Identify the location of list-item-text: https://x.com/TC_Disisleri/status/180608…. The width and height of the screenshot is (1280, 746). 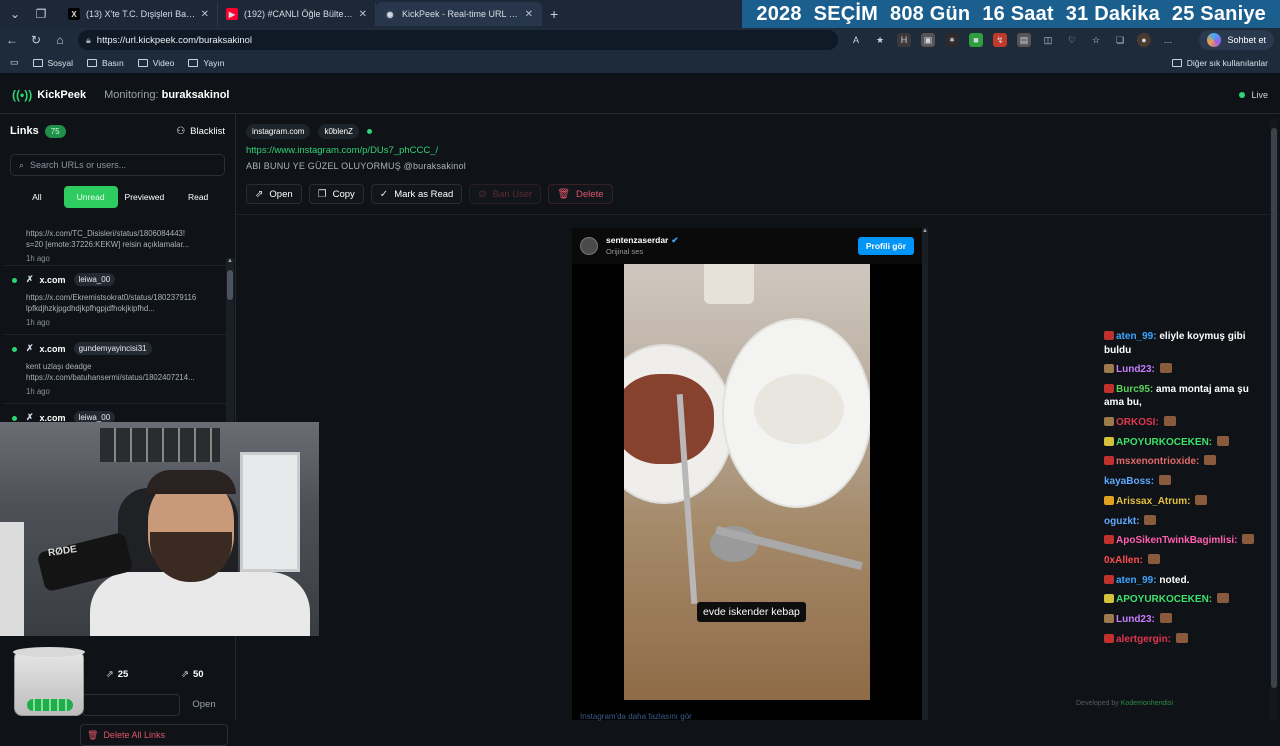
(122, 239).